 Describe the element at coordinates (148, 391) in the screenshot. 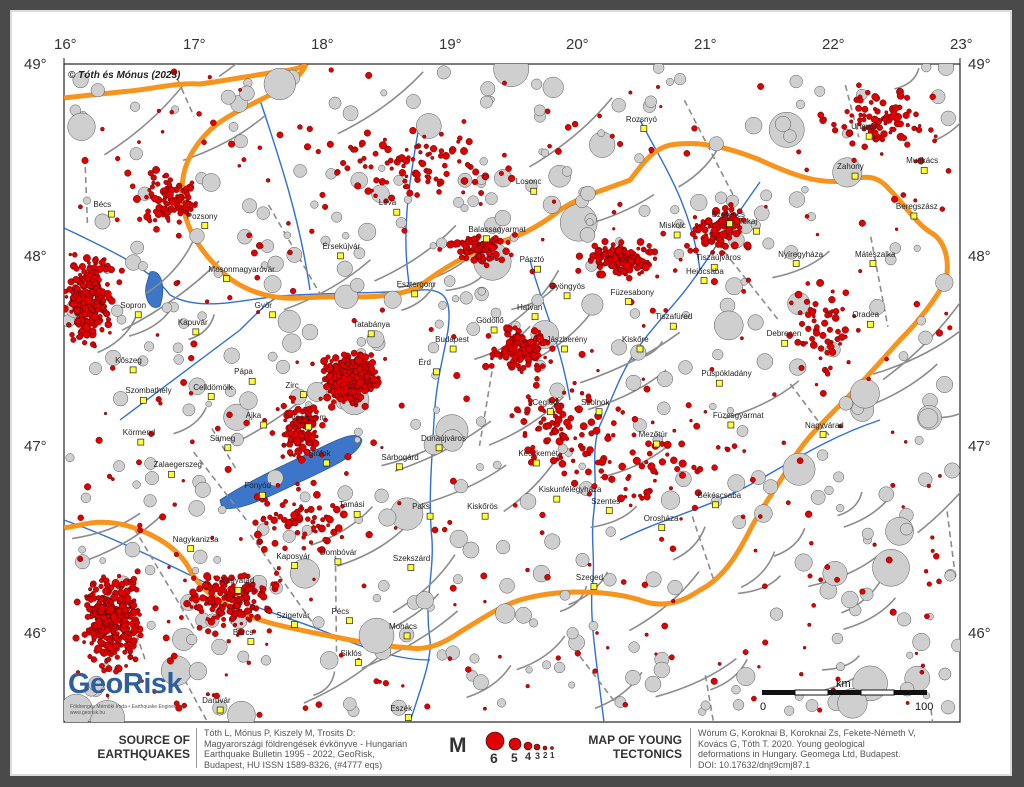

I see `town-label: Szombathely` at that location.